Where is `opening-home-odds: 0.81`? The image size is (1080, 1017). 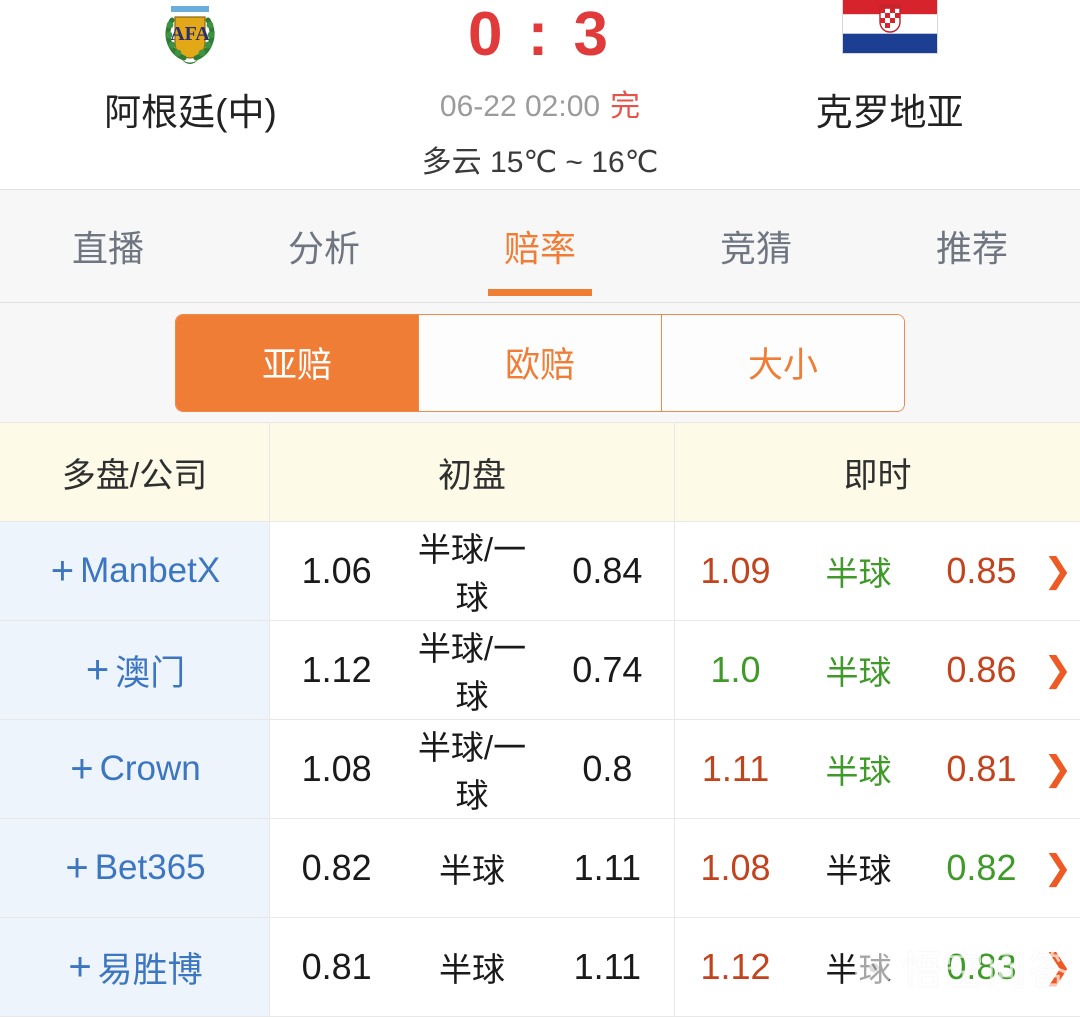 opening-home-odds: 0.81 is located at coordinates (336, 966).